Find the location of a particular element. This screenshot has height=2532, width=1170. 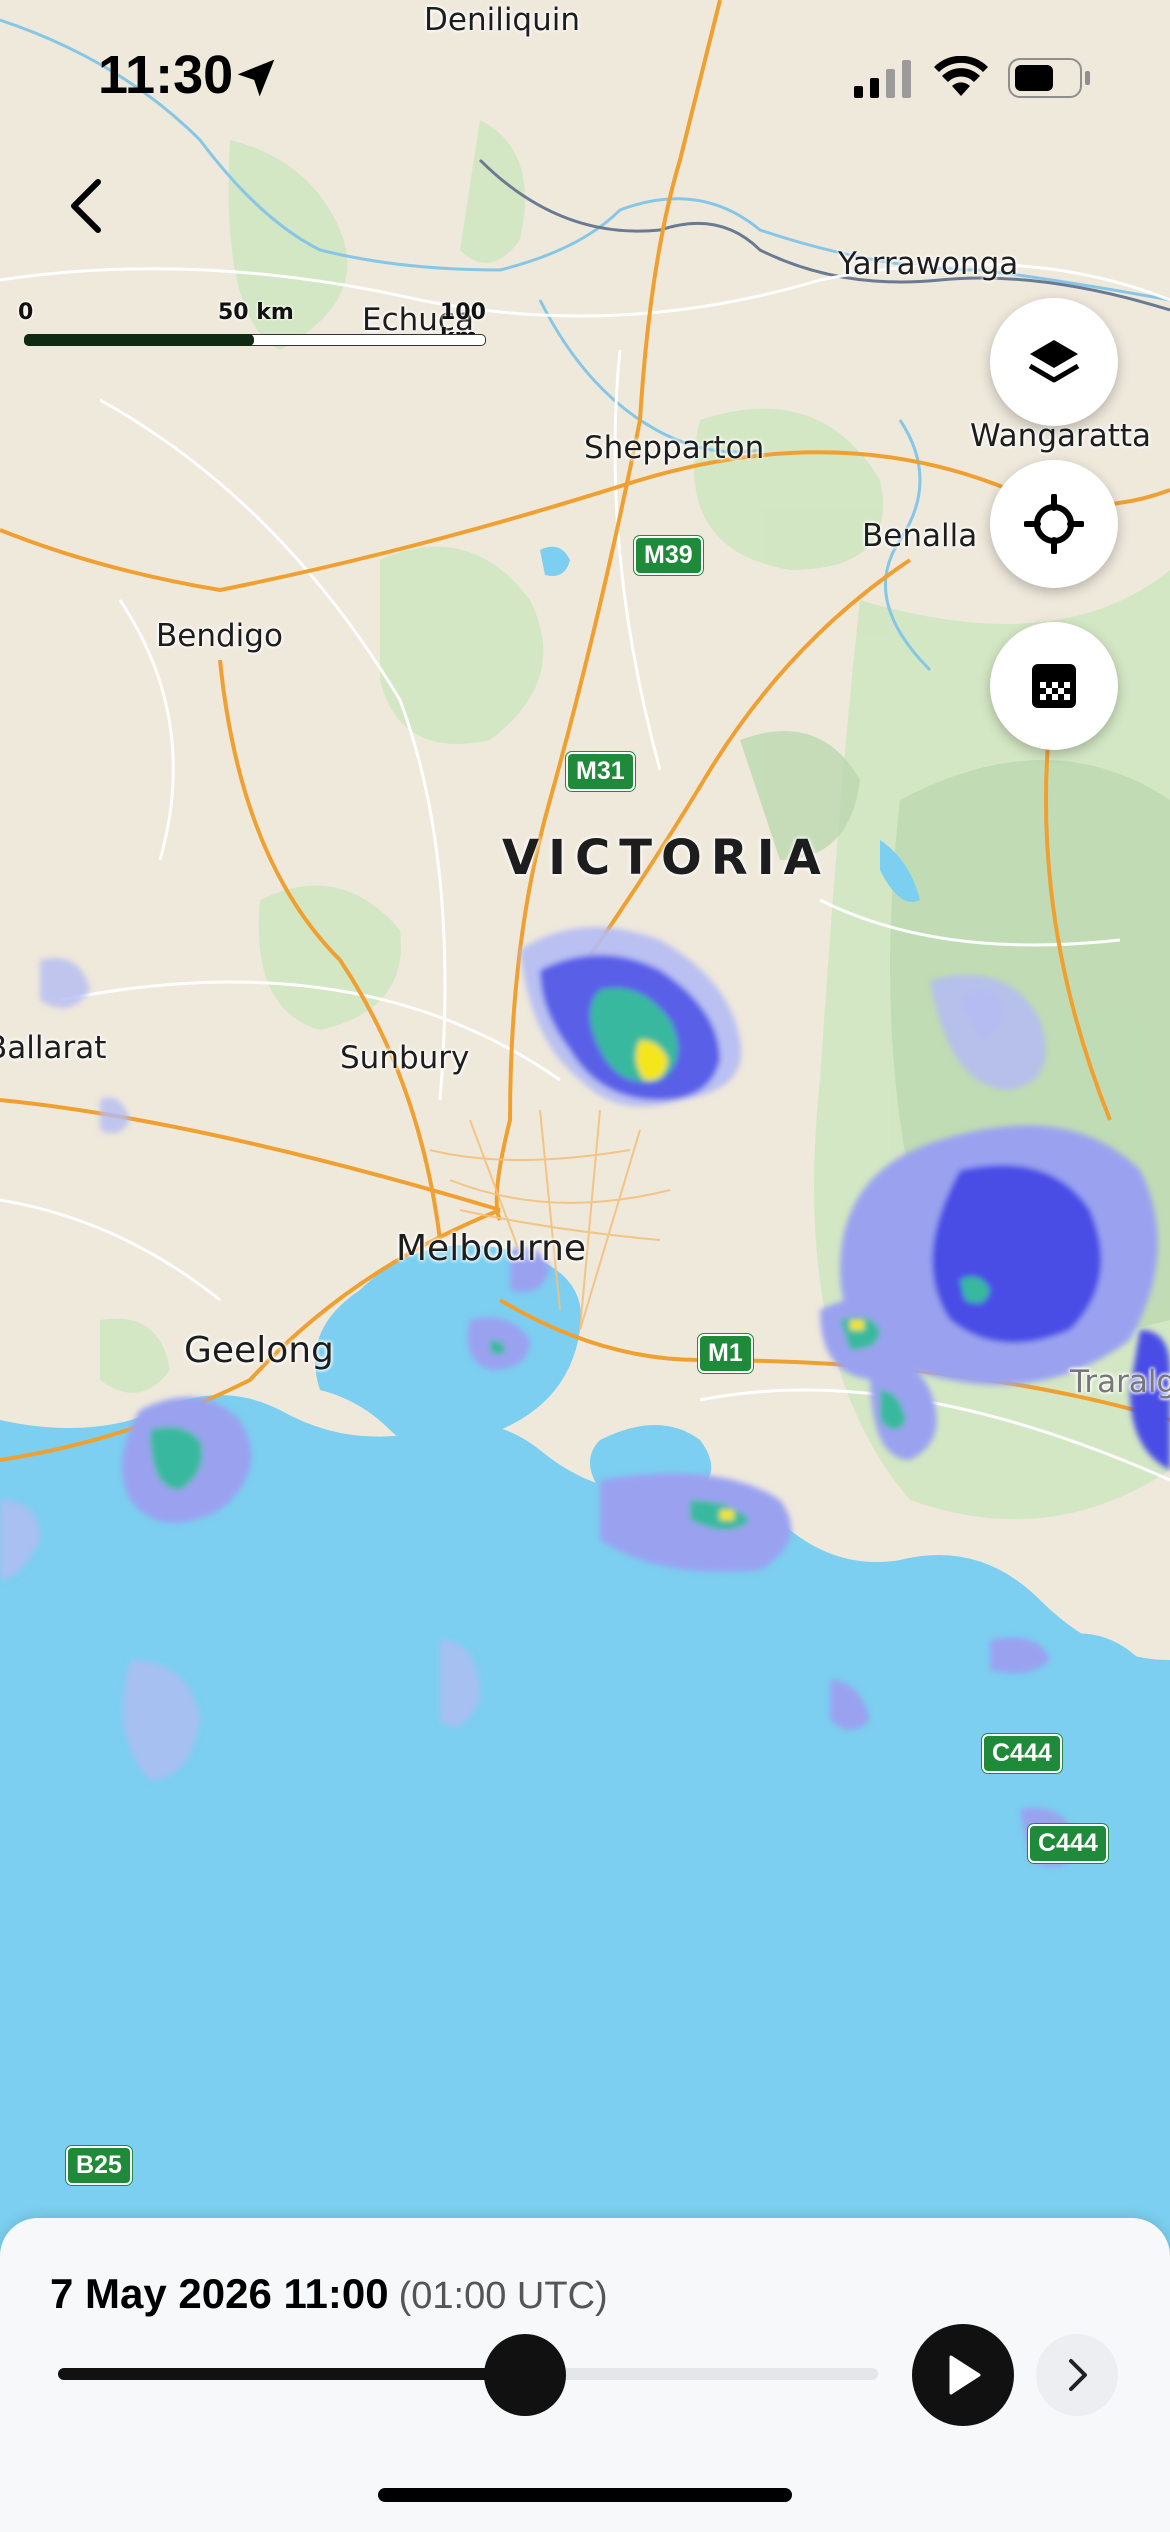

home-indicator is located at coordinates (585, 2495).